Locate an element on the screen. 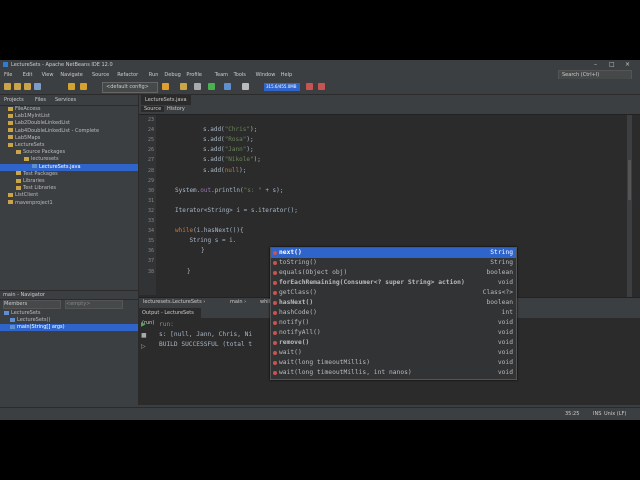 The image size is (640, 480). line-number: 29 is located at coordinates (150, 180).